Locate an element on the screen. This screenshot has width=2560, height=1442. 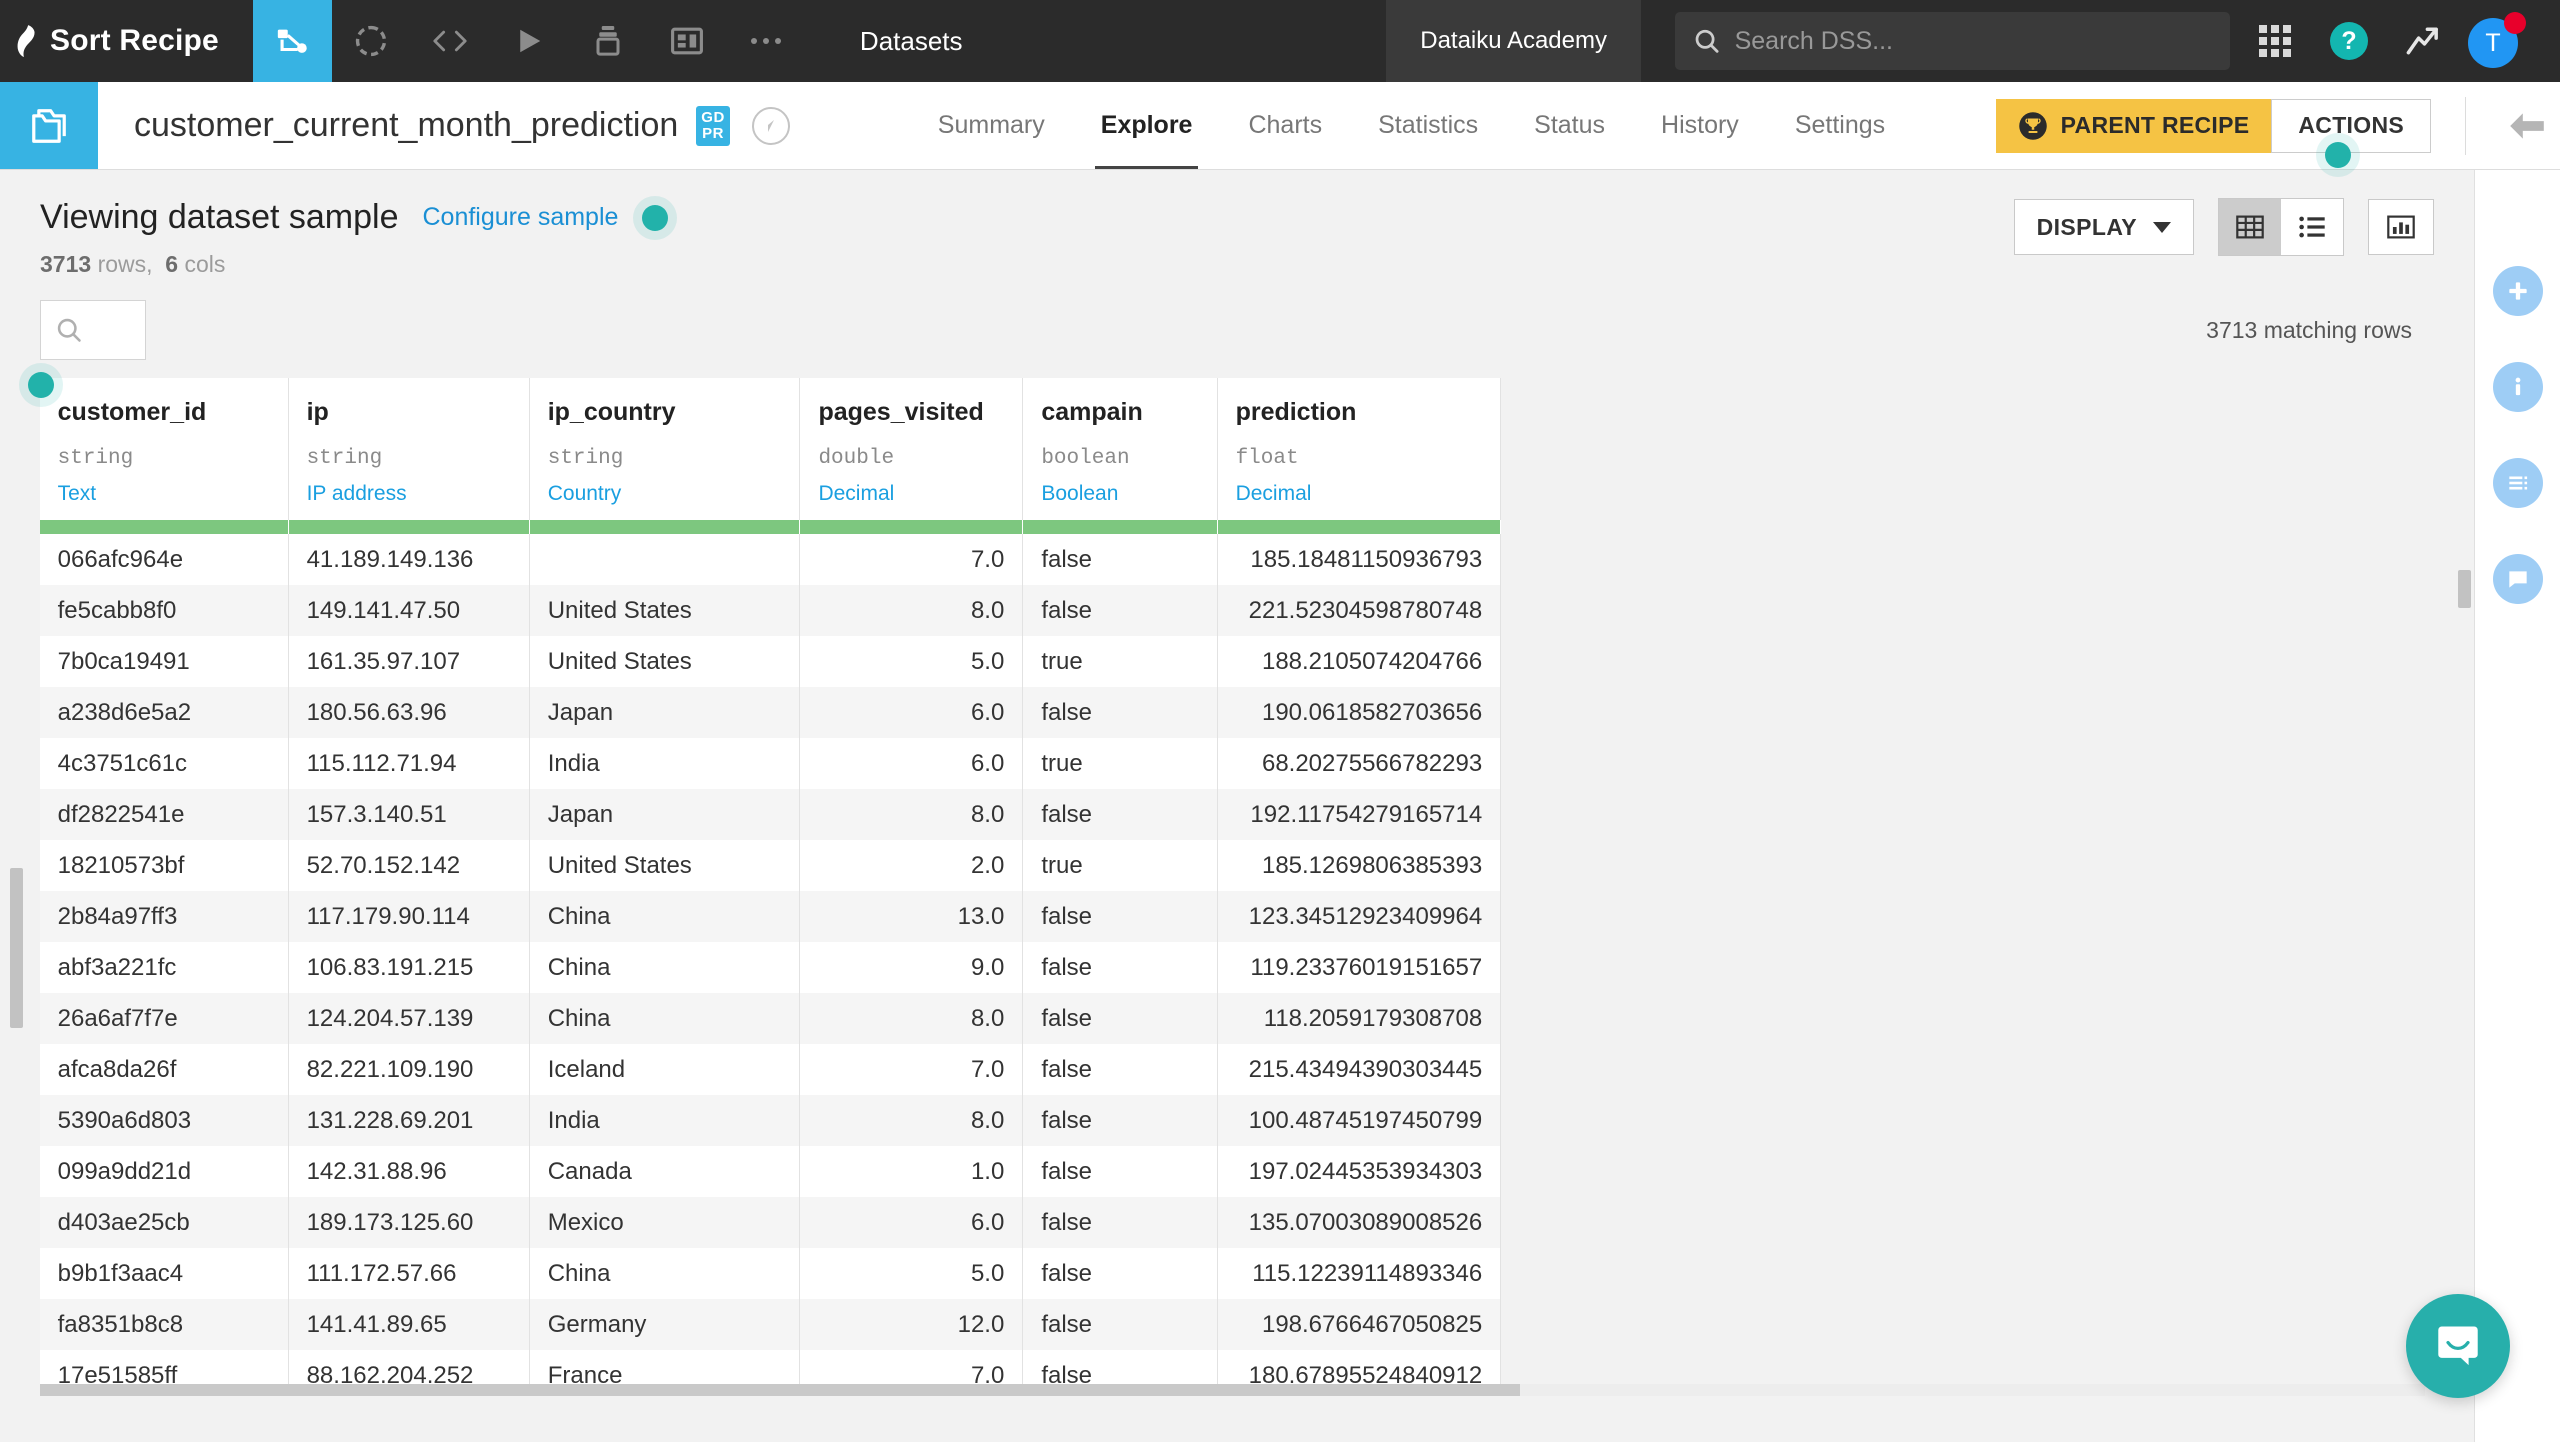
column-header-ip_country: ip_country string Country is located at coordinates (665, 449).